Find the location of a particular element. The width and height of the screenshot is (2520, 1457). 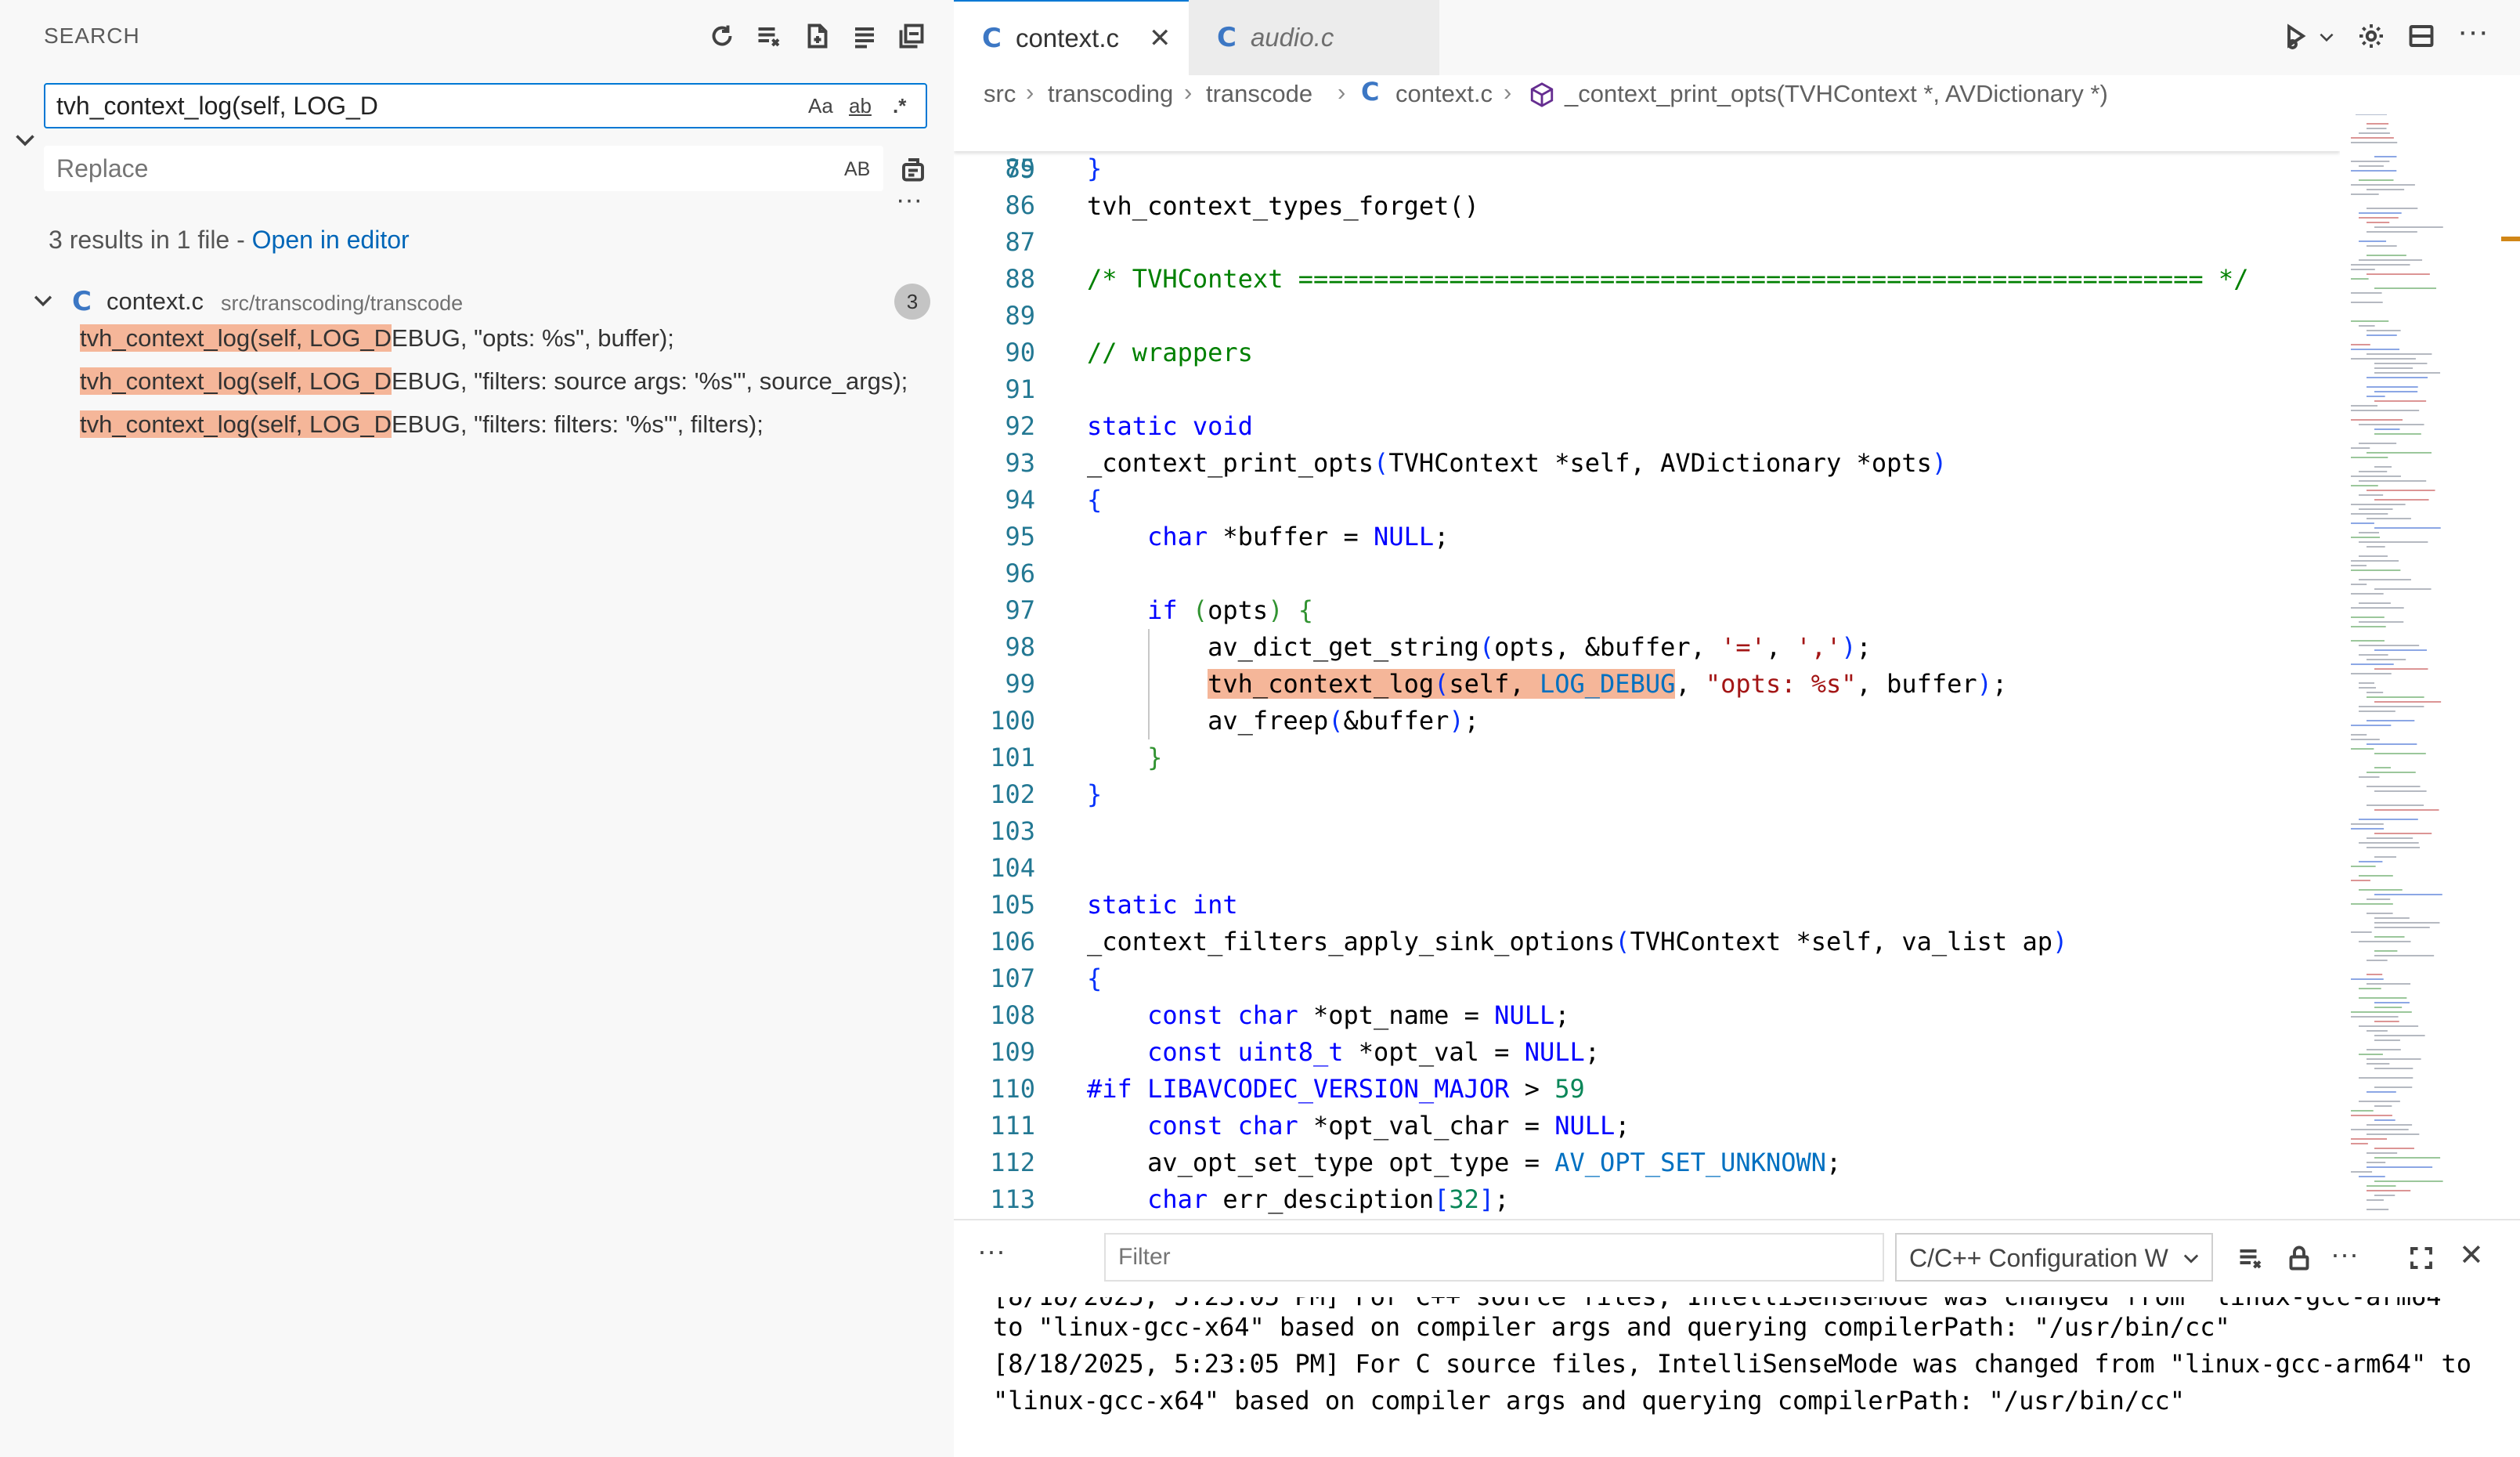

collapse-all-icon is located at coordinates (911, 36).